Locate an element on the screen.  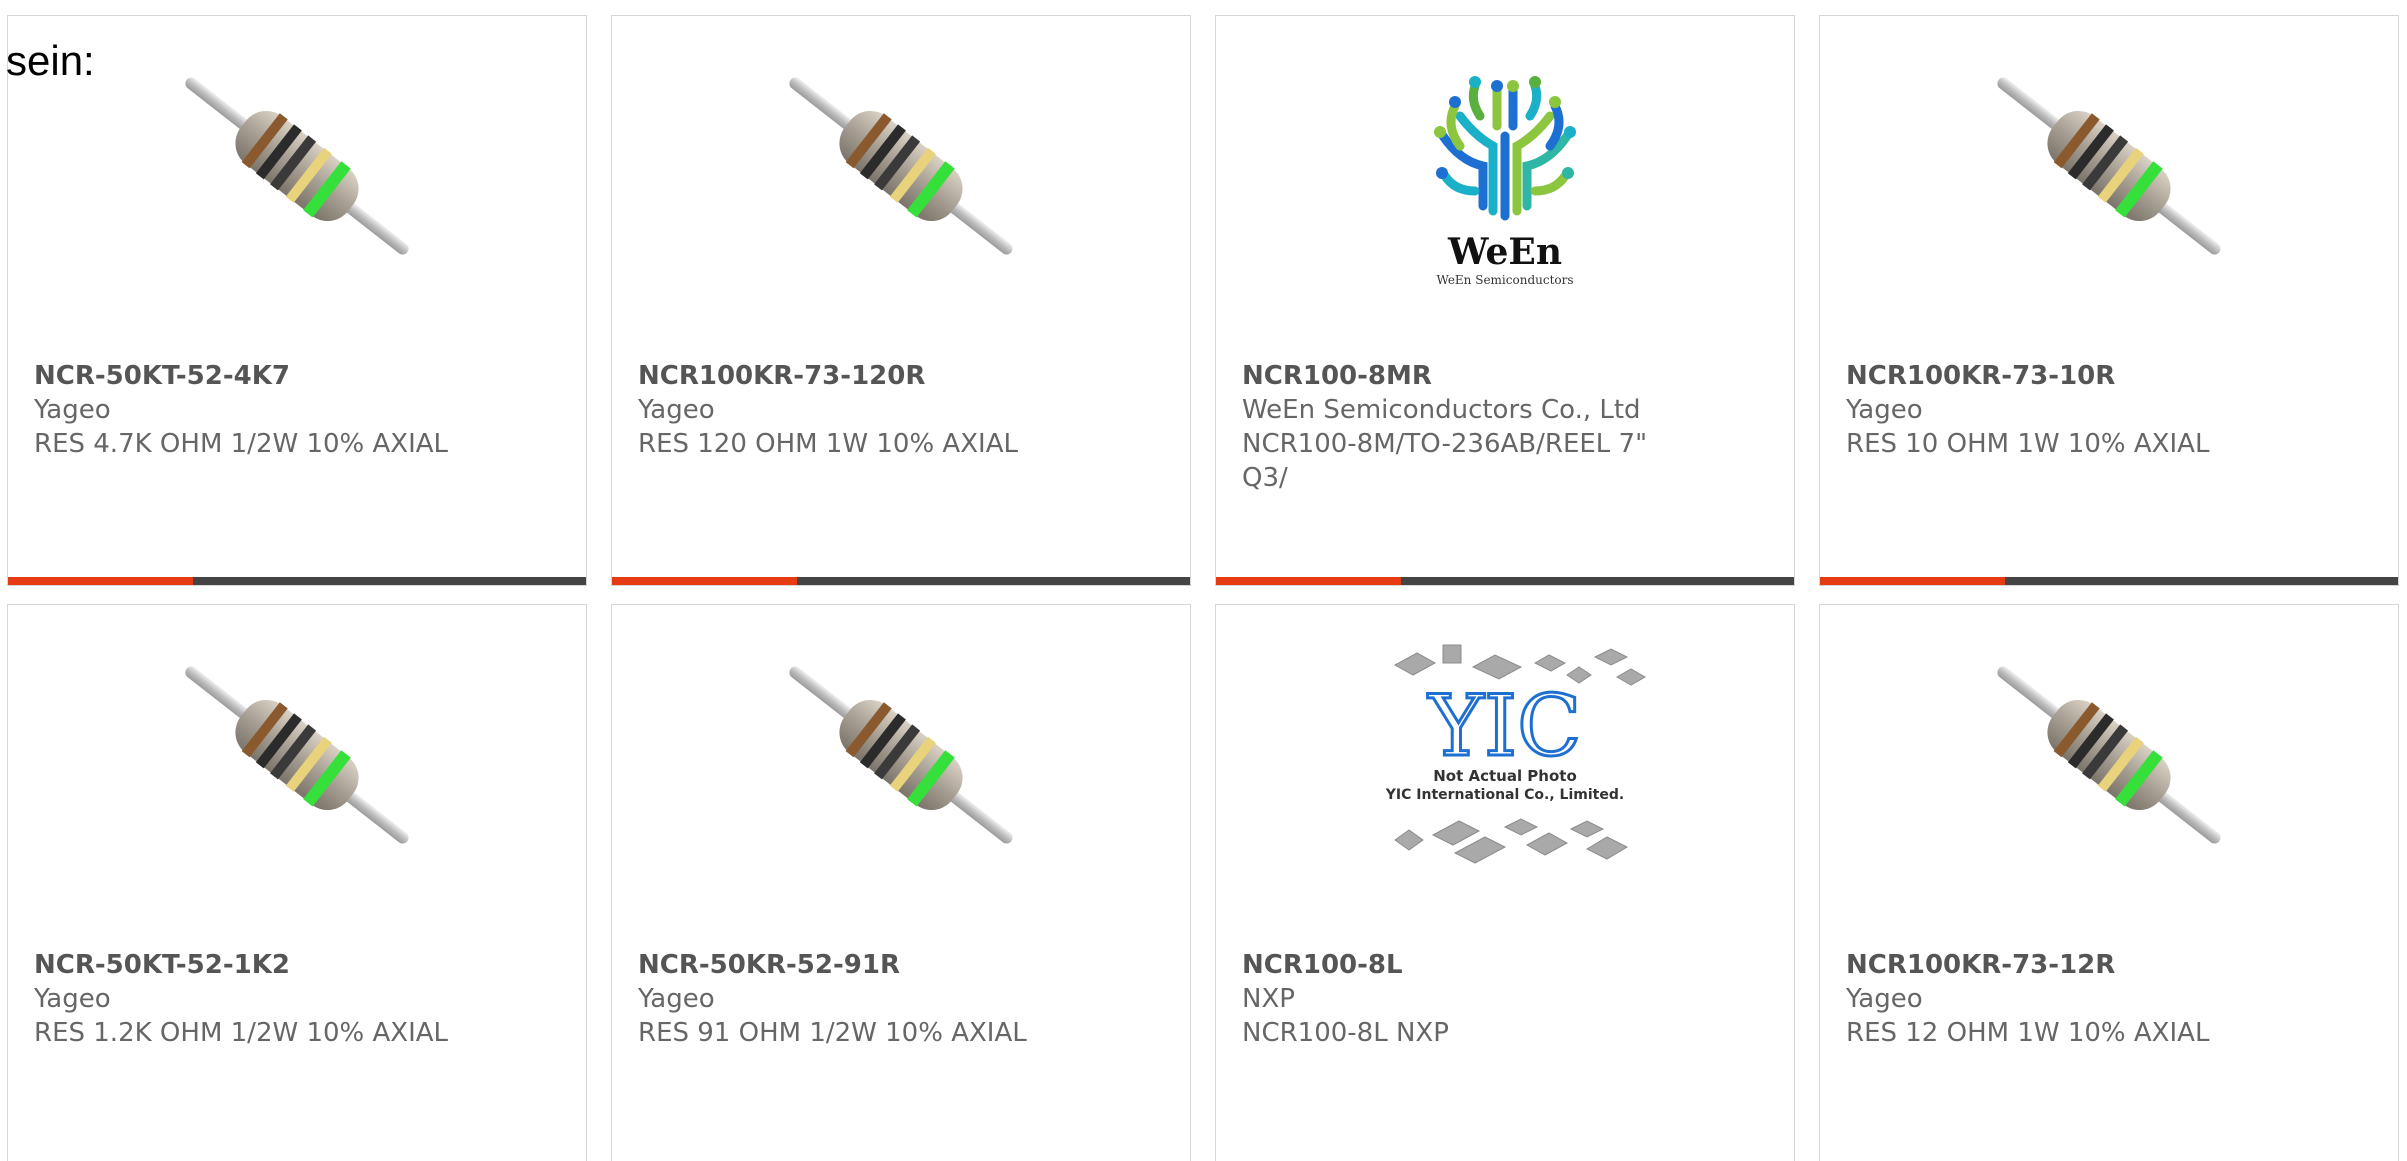
description: NCR100-8L NXP is located at coordinates (1345, 1033).